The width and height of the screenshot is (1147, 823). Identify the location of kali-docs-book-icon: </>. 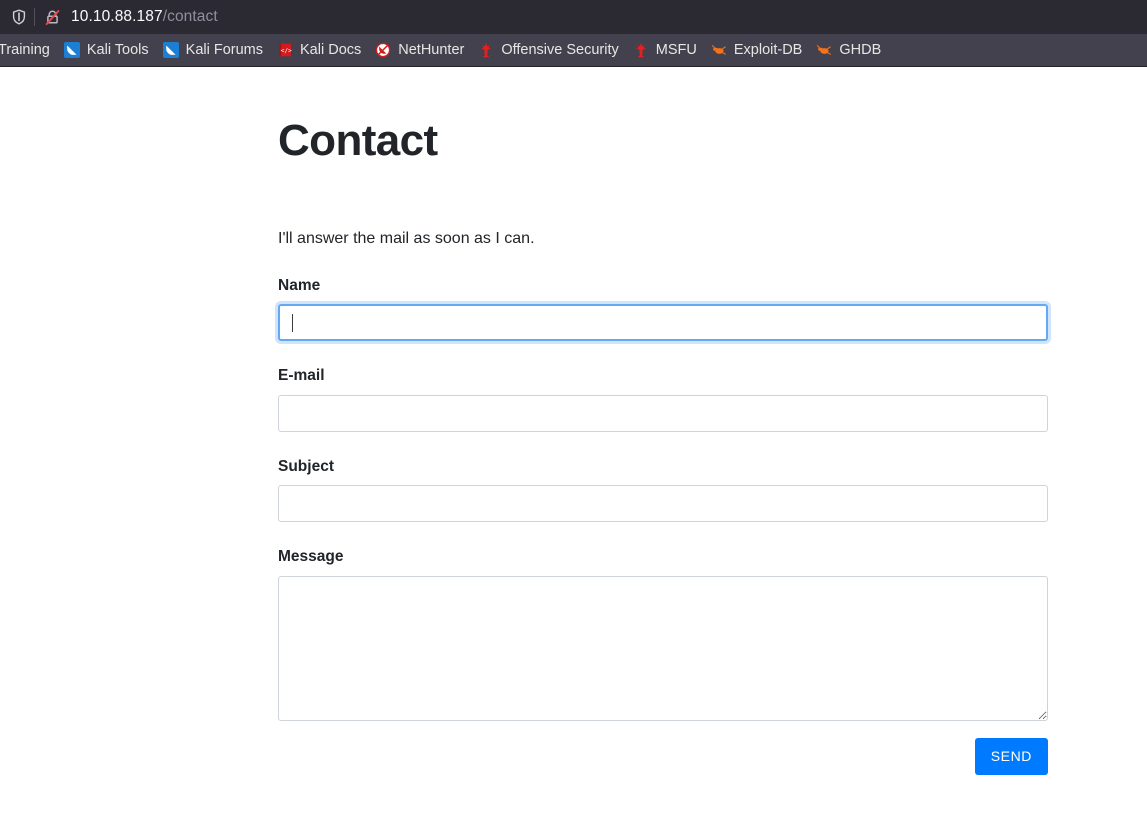
(285, 50).